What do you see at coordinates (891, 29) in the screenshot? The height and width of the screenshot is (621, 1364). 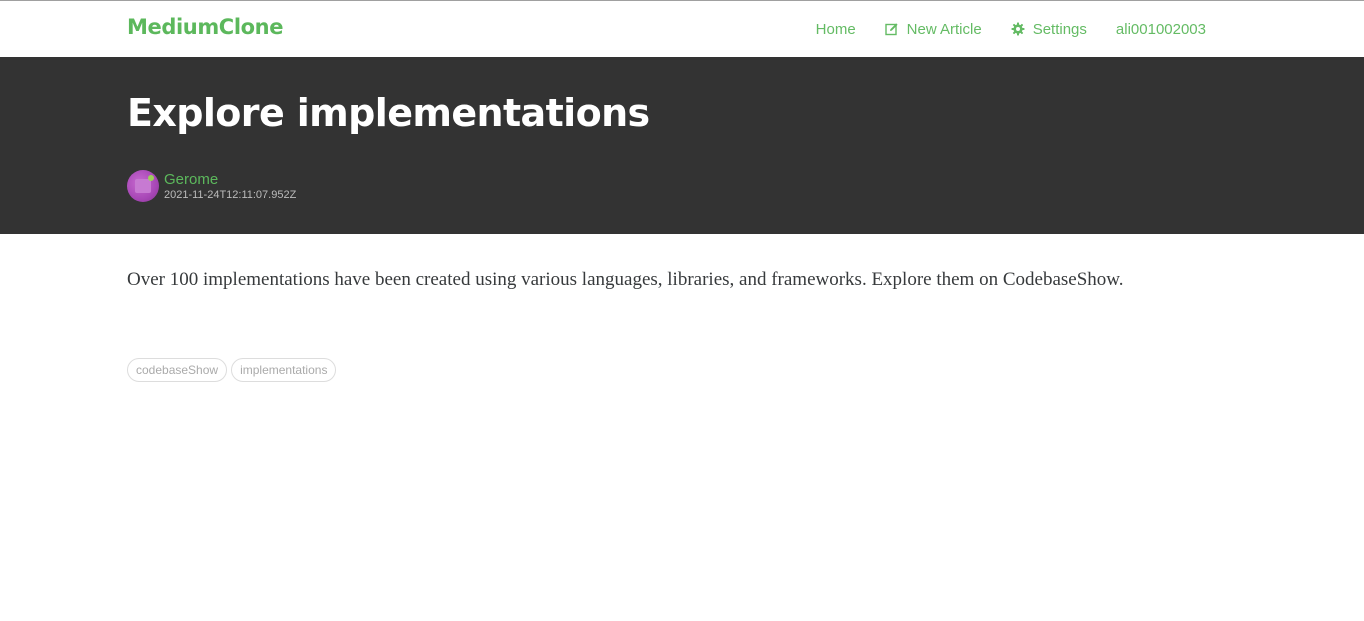 I see `compose-icon` at bounding box center [891, 29].